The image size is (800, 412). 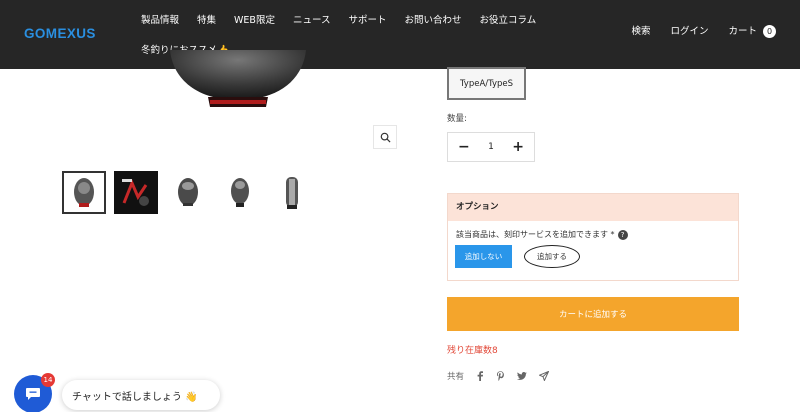 What do you see at coordinates (622, 234) in the screenshot?
I see `help-icon: ?` at bounding box center [622, 234].